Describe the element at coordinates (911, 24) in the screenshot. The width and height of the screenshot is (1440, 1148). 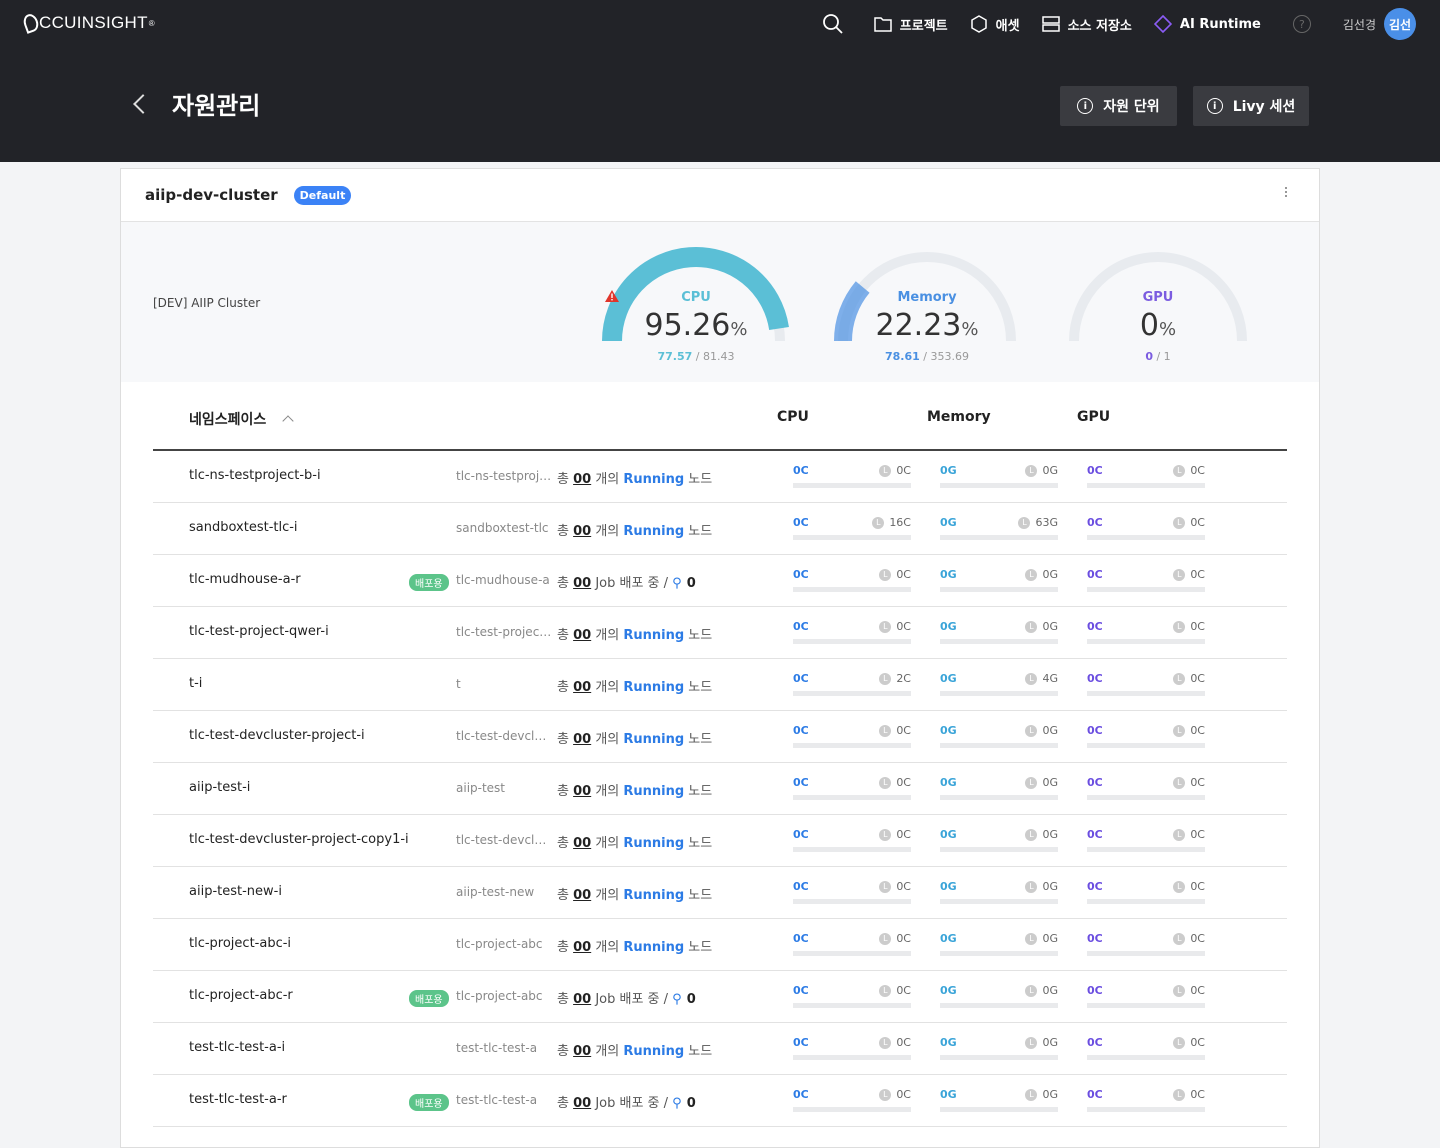
I see `nav-projects: 프로젝트` at that location.